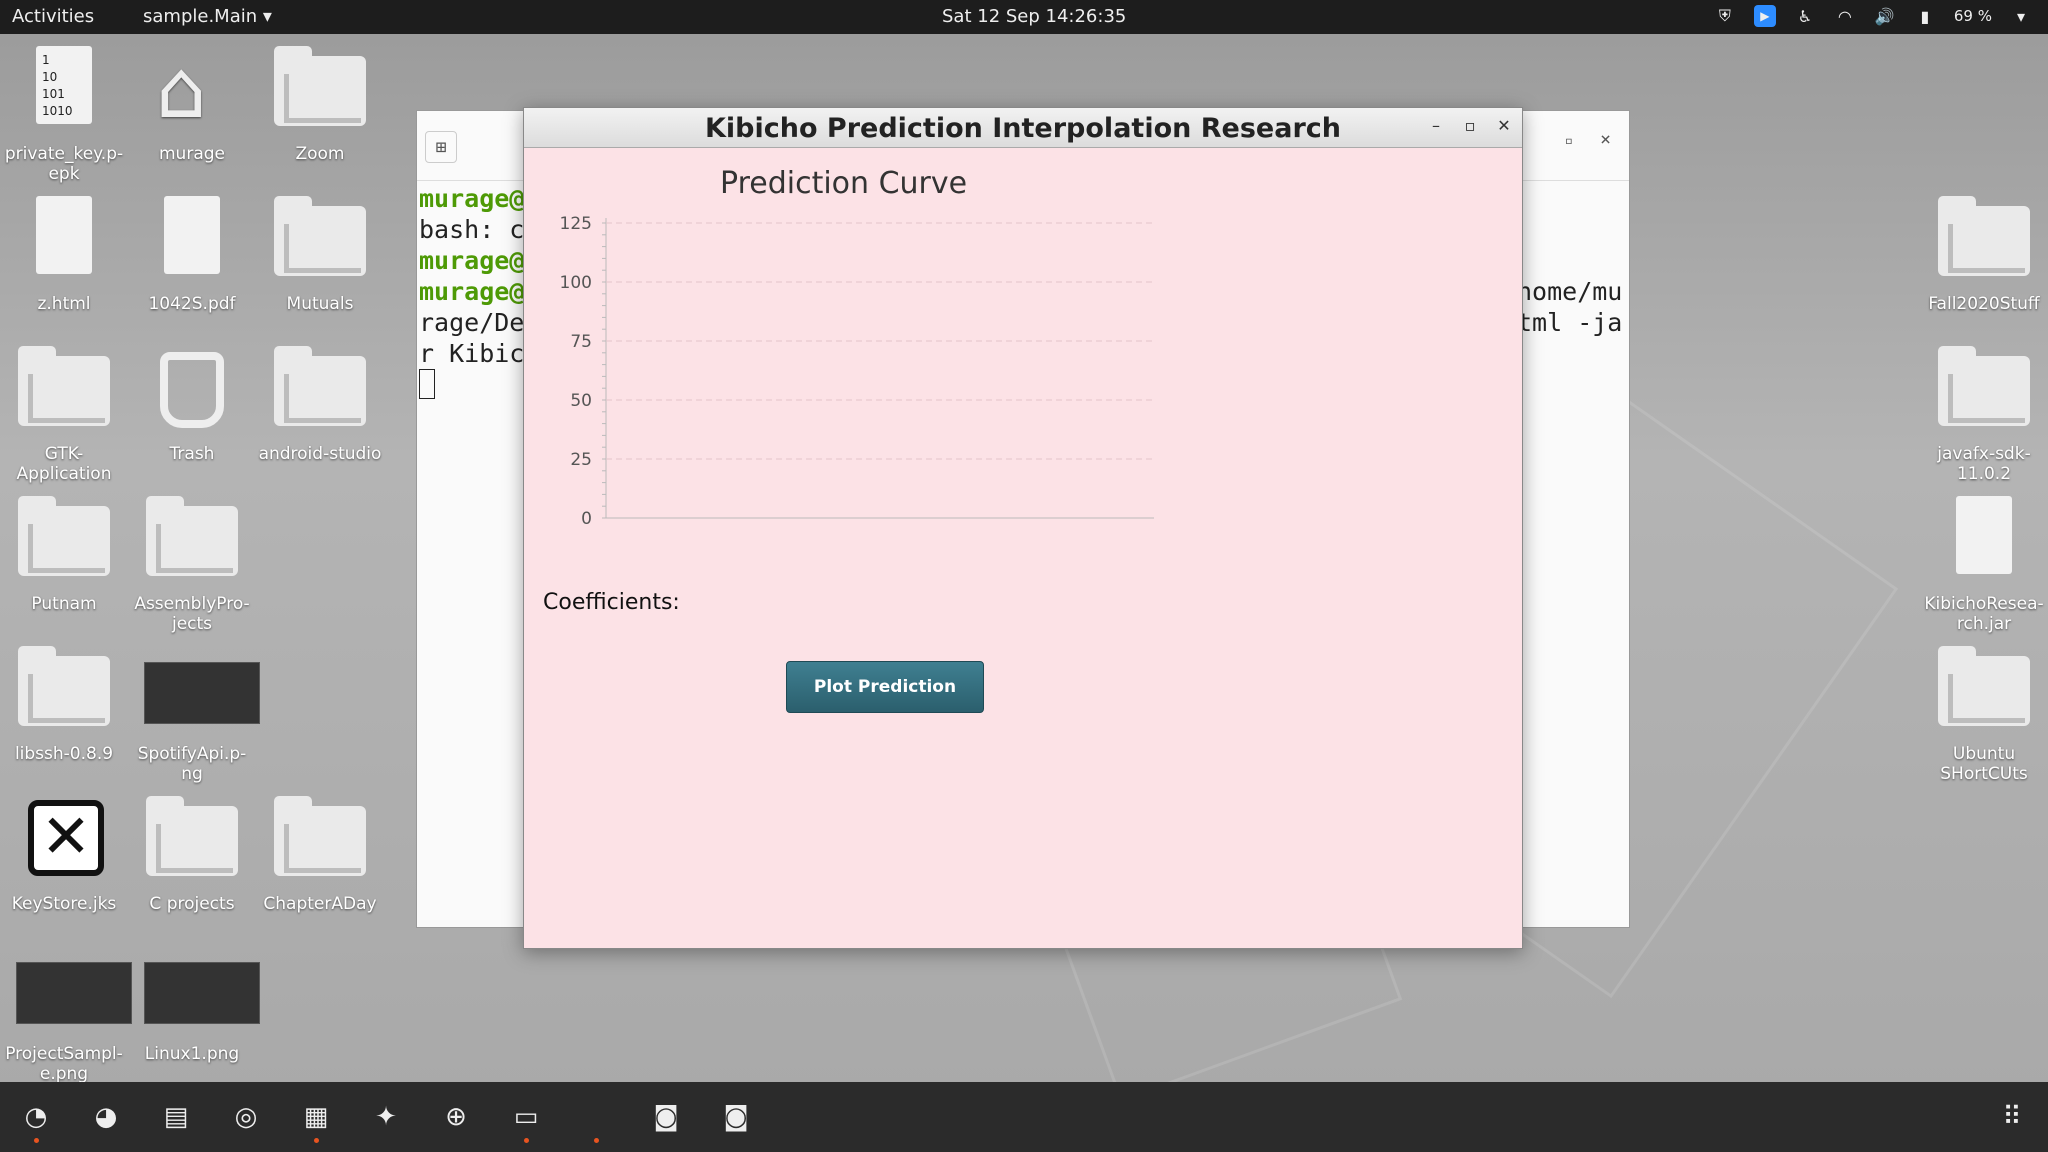  What do you see at coordinates (320, 904) in the screenshot?
I see `desktop-icon-label: ChapterADay` at bounding box center [320, 904].